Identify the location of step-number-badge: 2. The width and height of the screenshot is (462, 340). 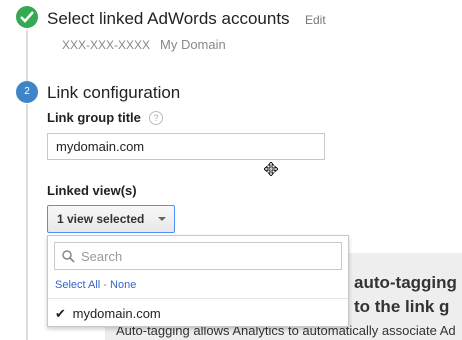
(27, 92).